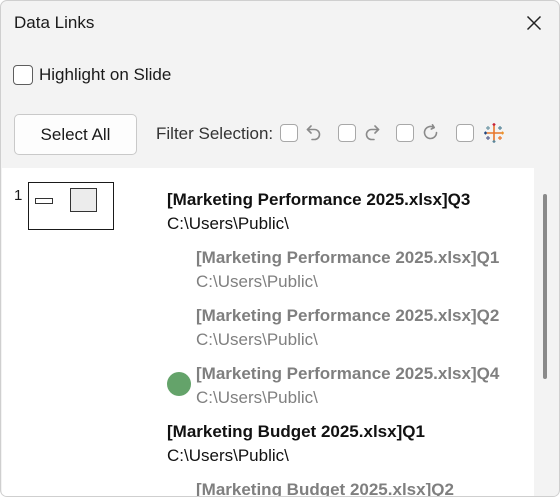  I want to click on filter-refresh-button, so click(431, 133).